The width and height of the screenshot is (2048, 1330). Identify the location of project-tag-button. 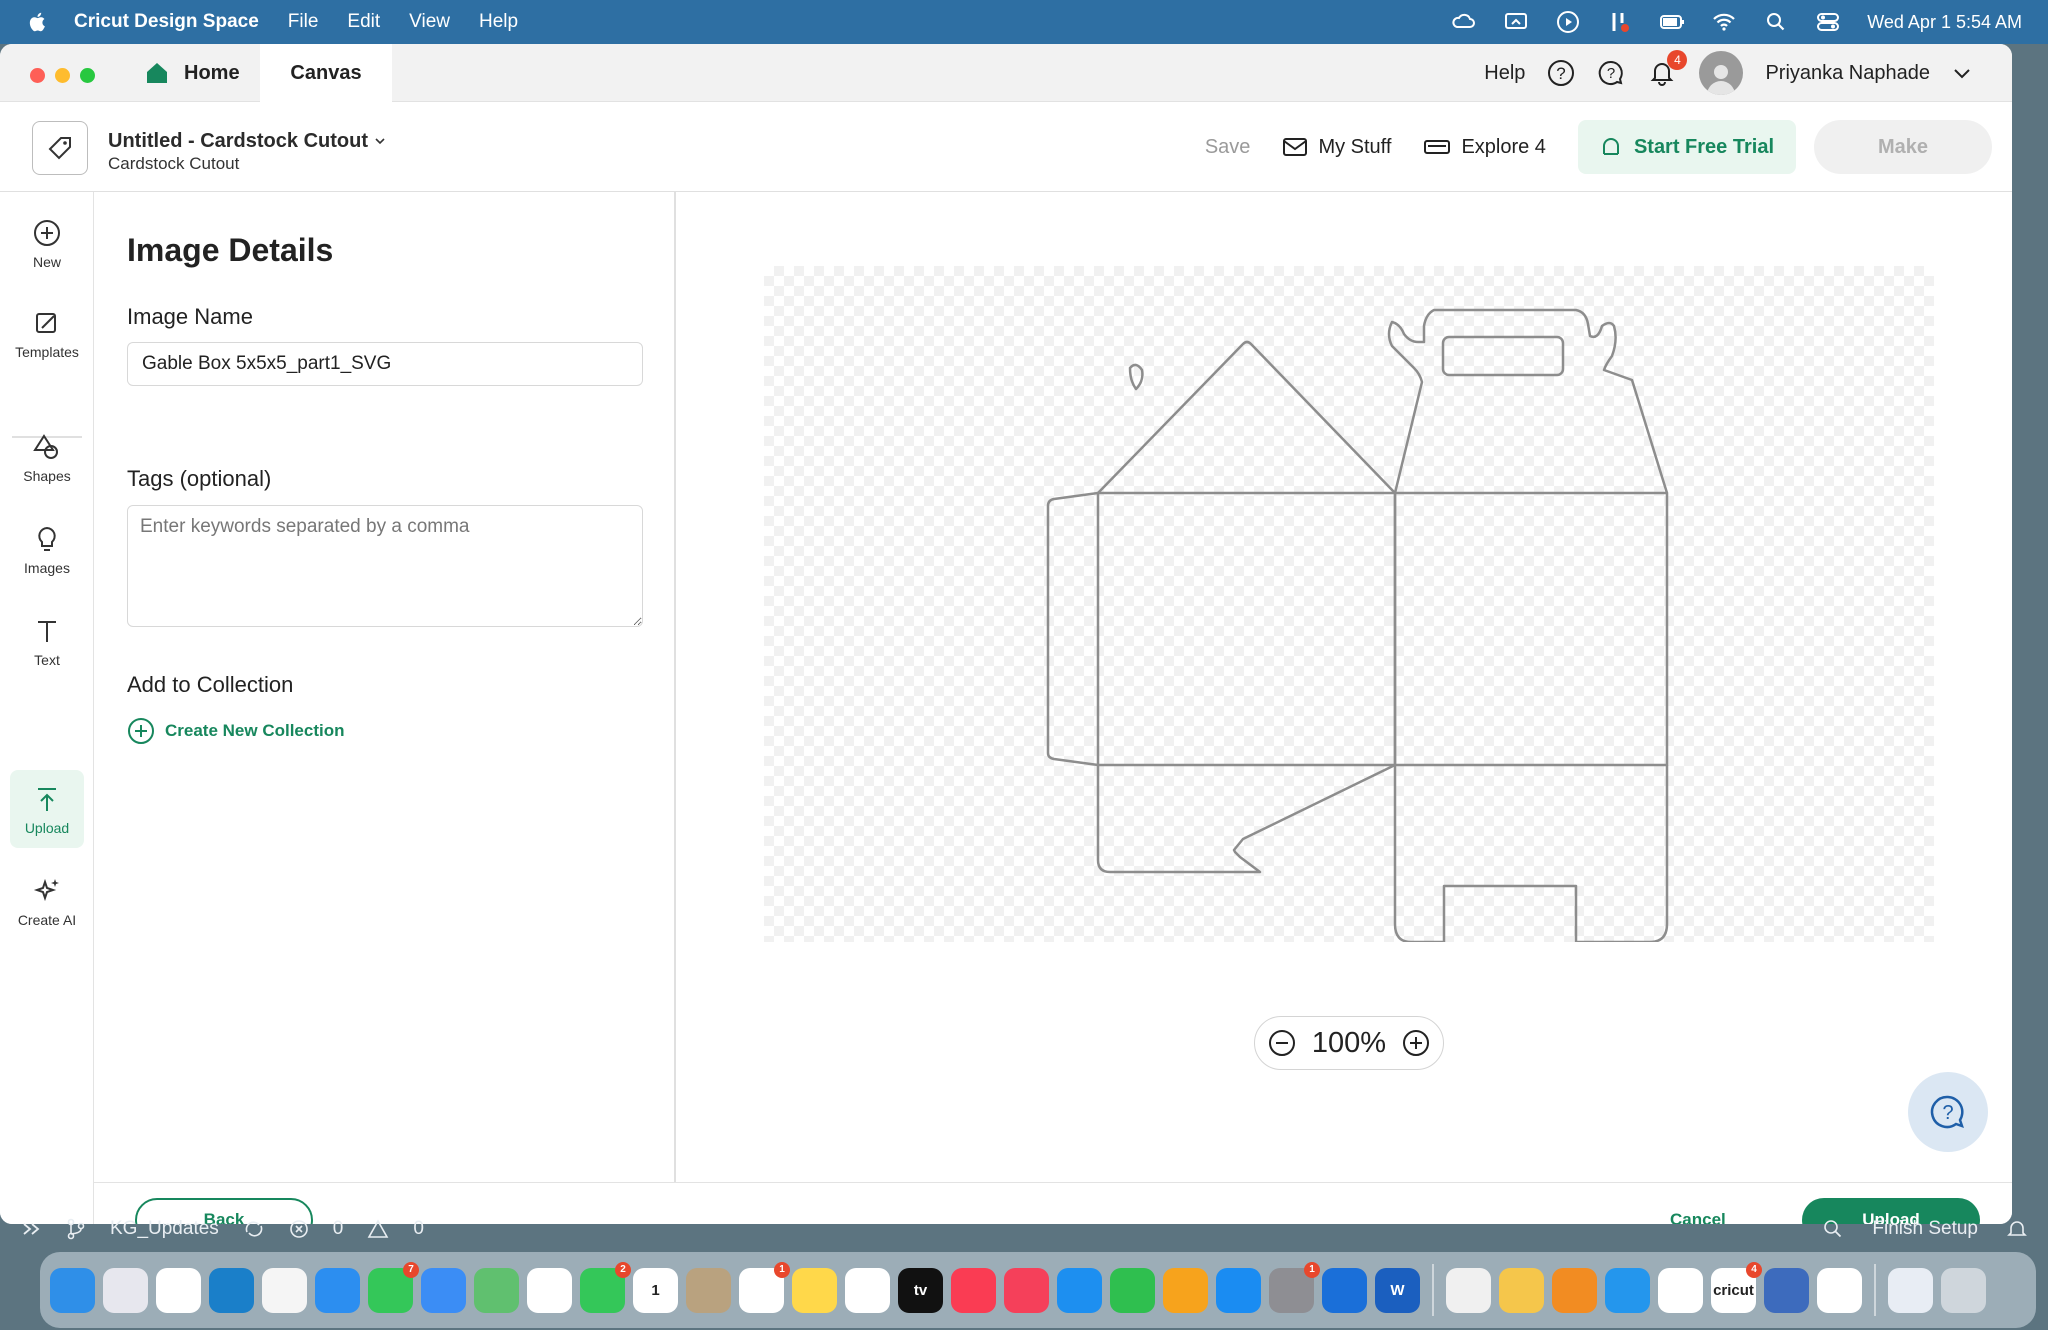
(60, 148).